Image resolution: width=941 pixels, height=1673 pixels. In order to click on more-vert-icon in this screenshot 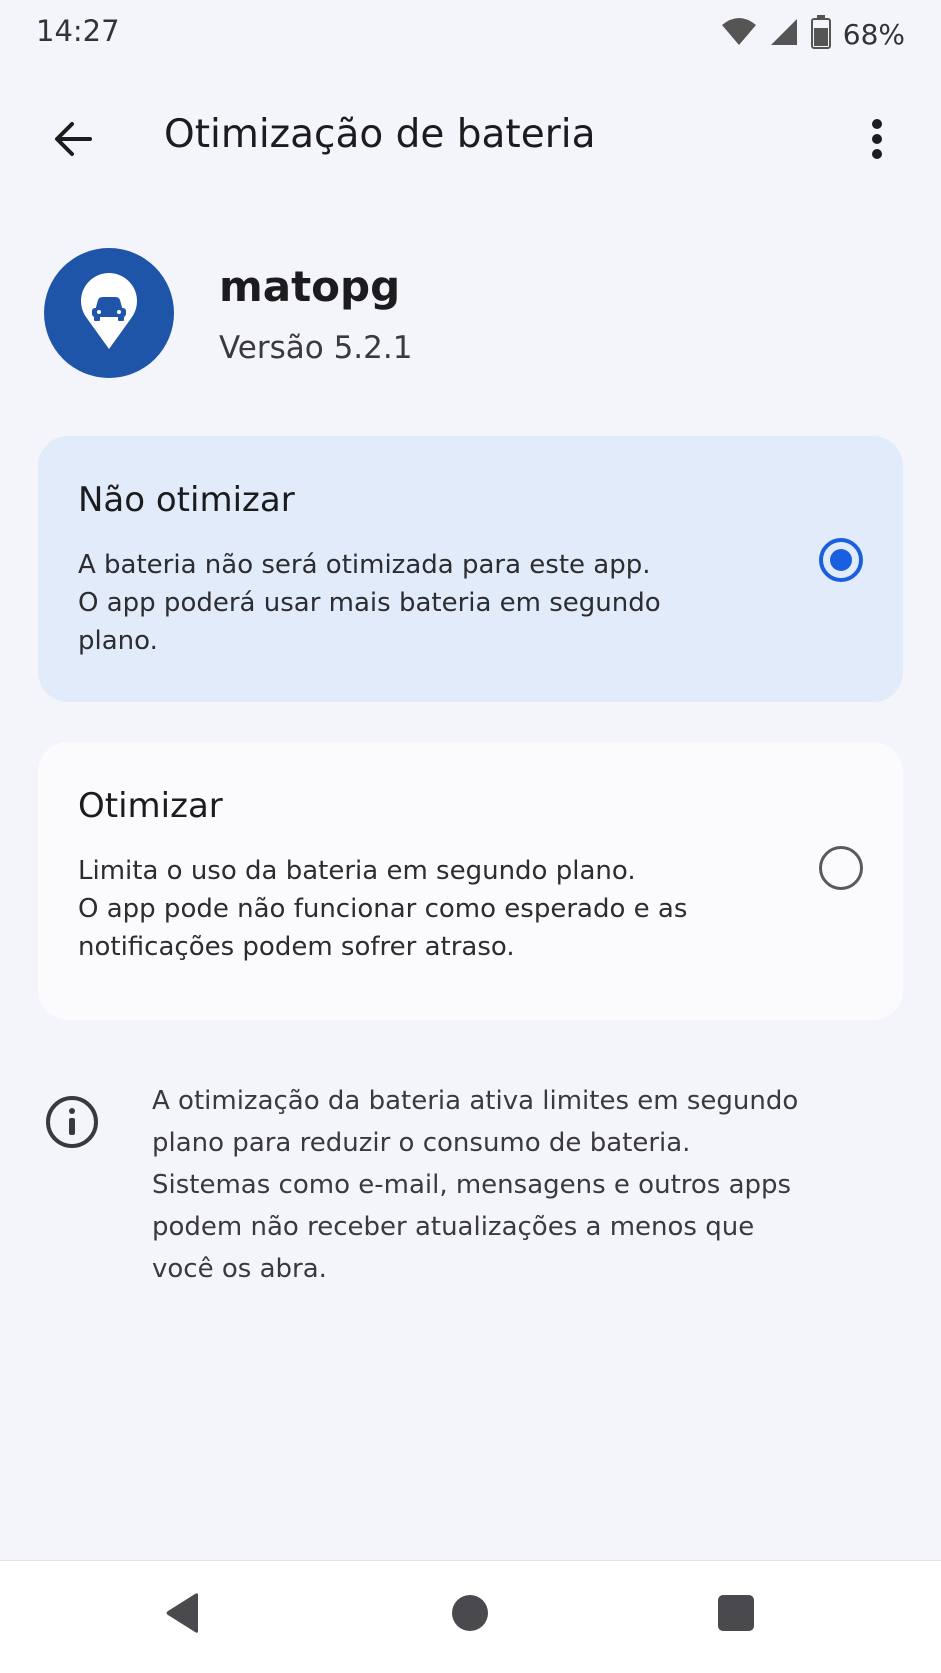, I will do `click(877, 141)`.